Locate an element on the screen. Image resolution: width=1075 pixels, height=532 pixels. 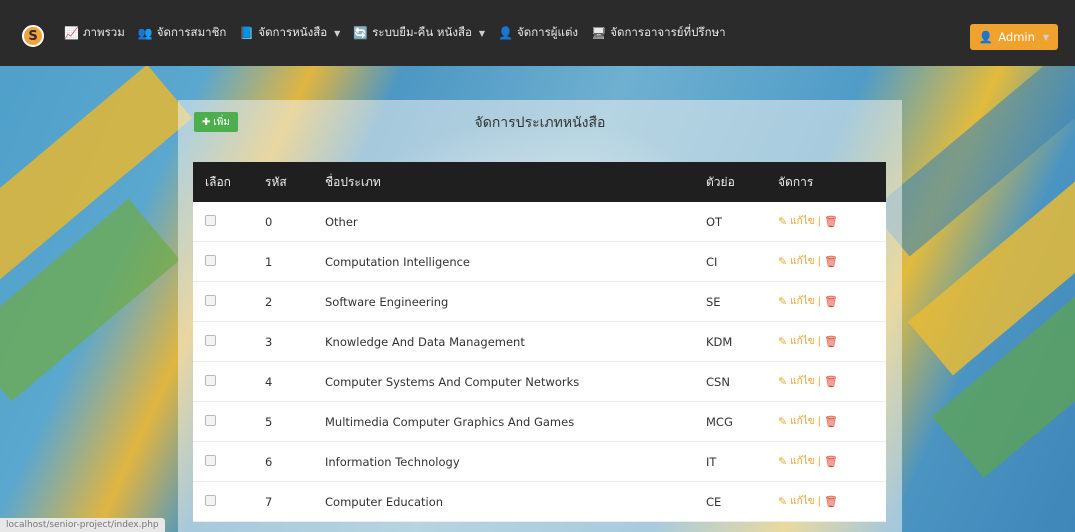
admin-label: Admin is located at coordinates (1016, 37).